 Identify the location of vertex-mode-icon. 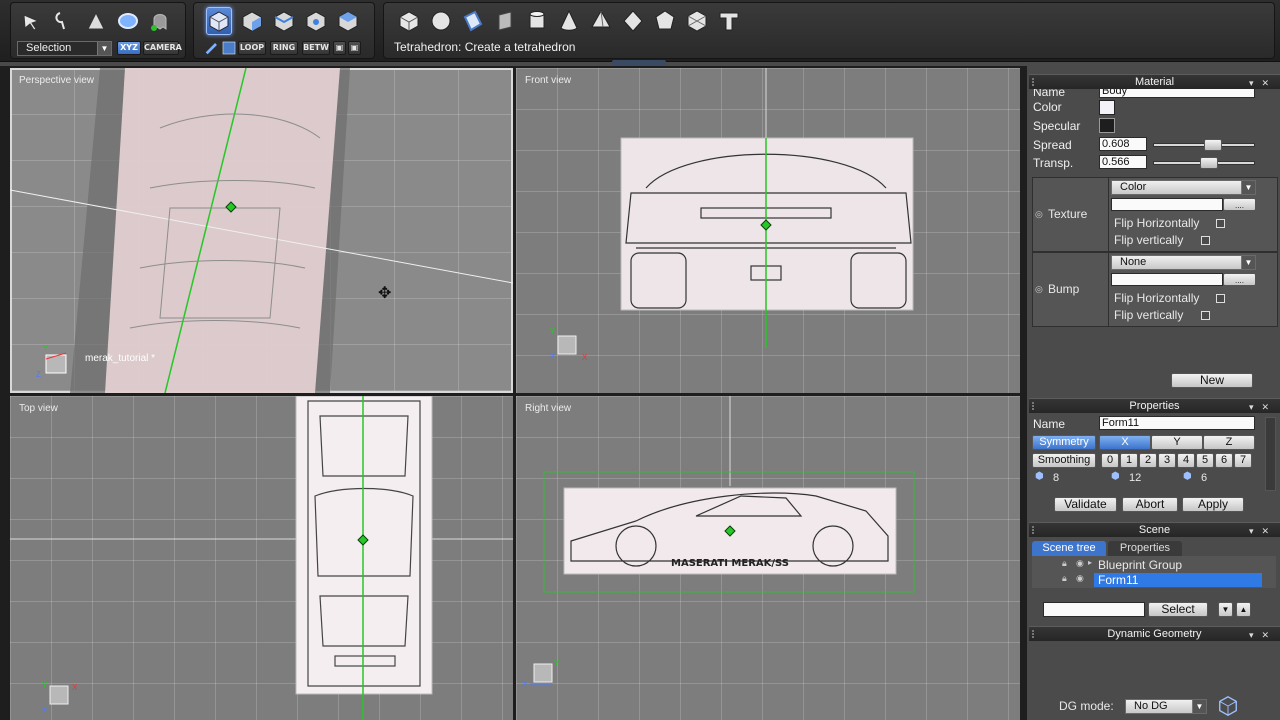
(316, 21).